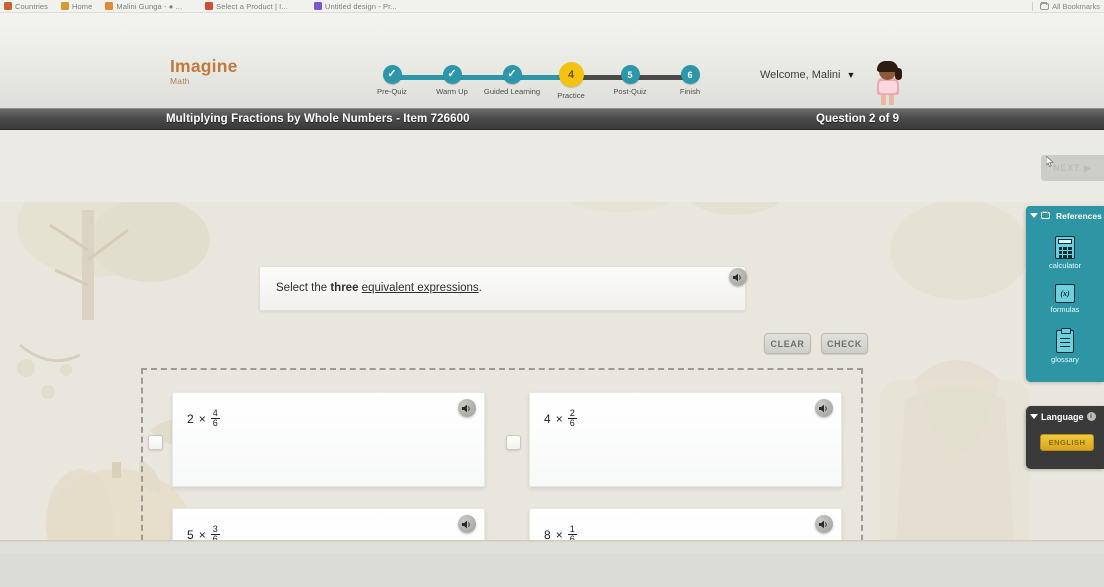 This screenshot has width=1104, height=587. Describe the element at coordinates (452, 81) in the screenshot. I see `progress-step-warm-up: ✓ Warm Up` at that location.